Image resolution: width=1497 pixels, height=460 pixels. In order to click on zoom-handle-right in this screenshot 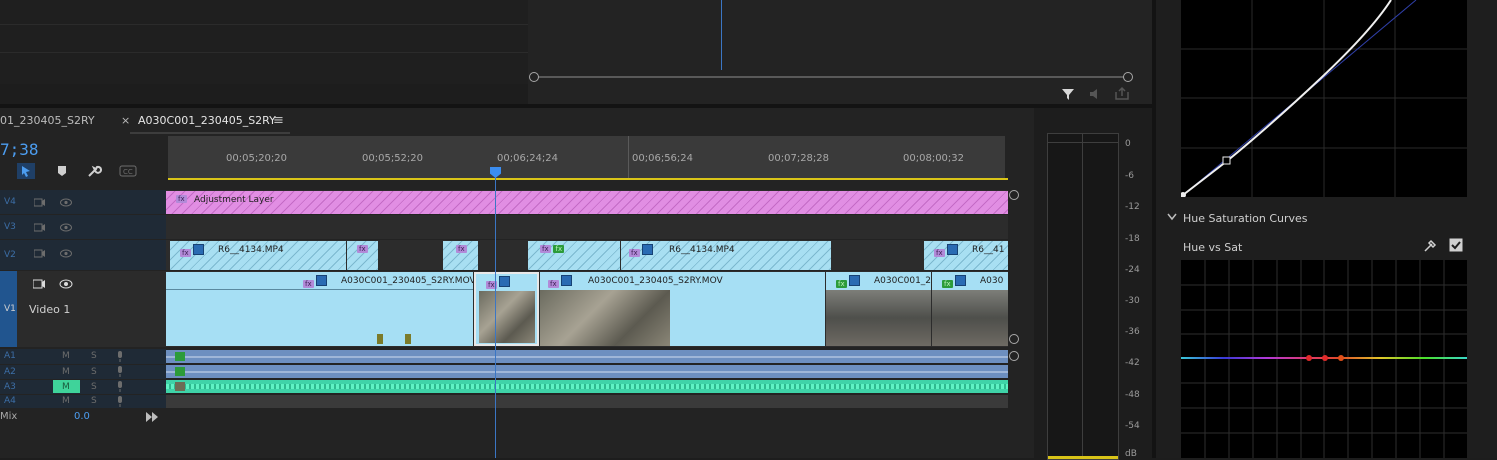, I will do `click(1128, 77)`.